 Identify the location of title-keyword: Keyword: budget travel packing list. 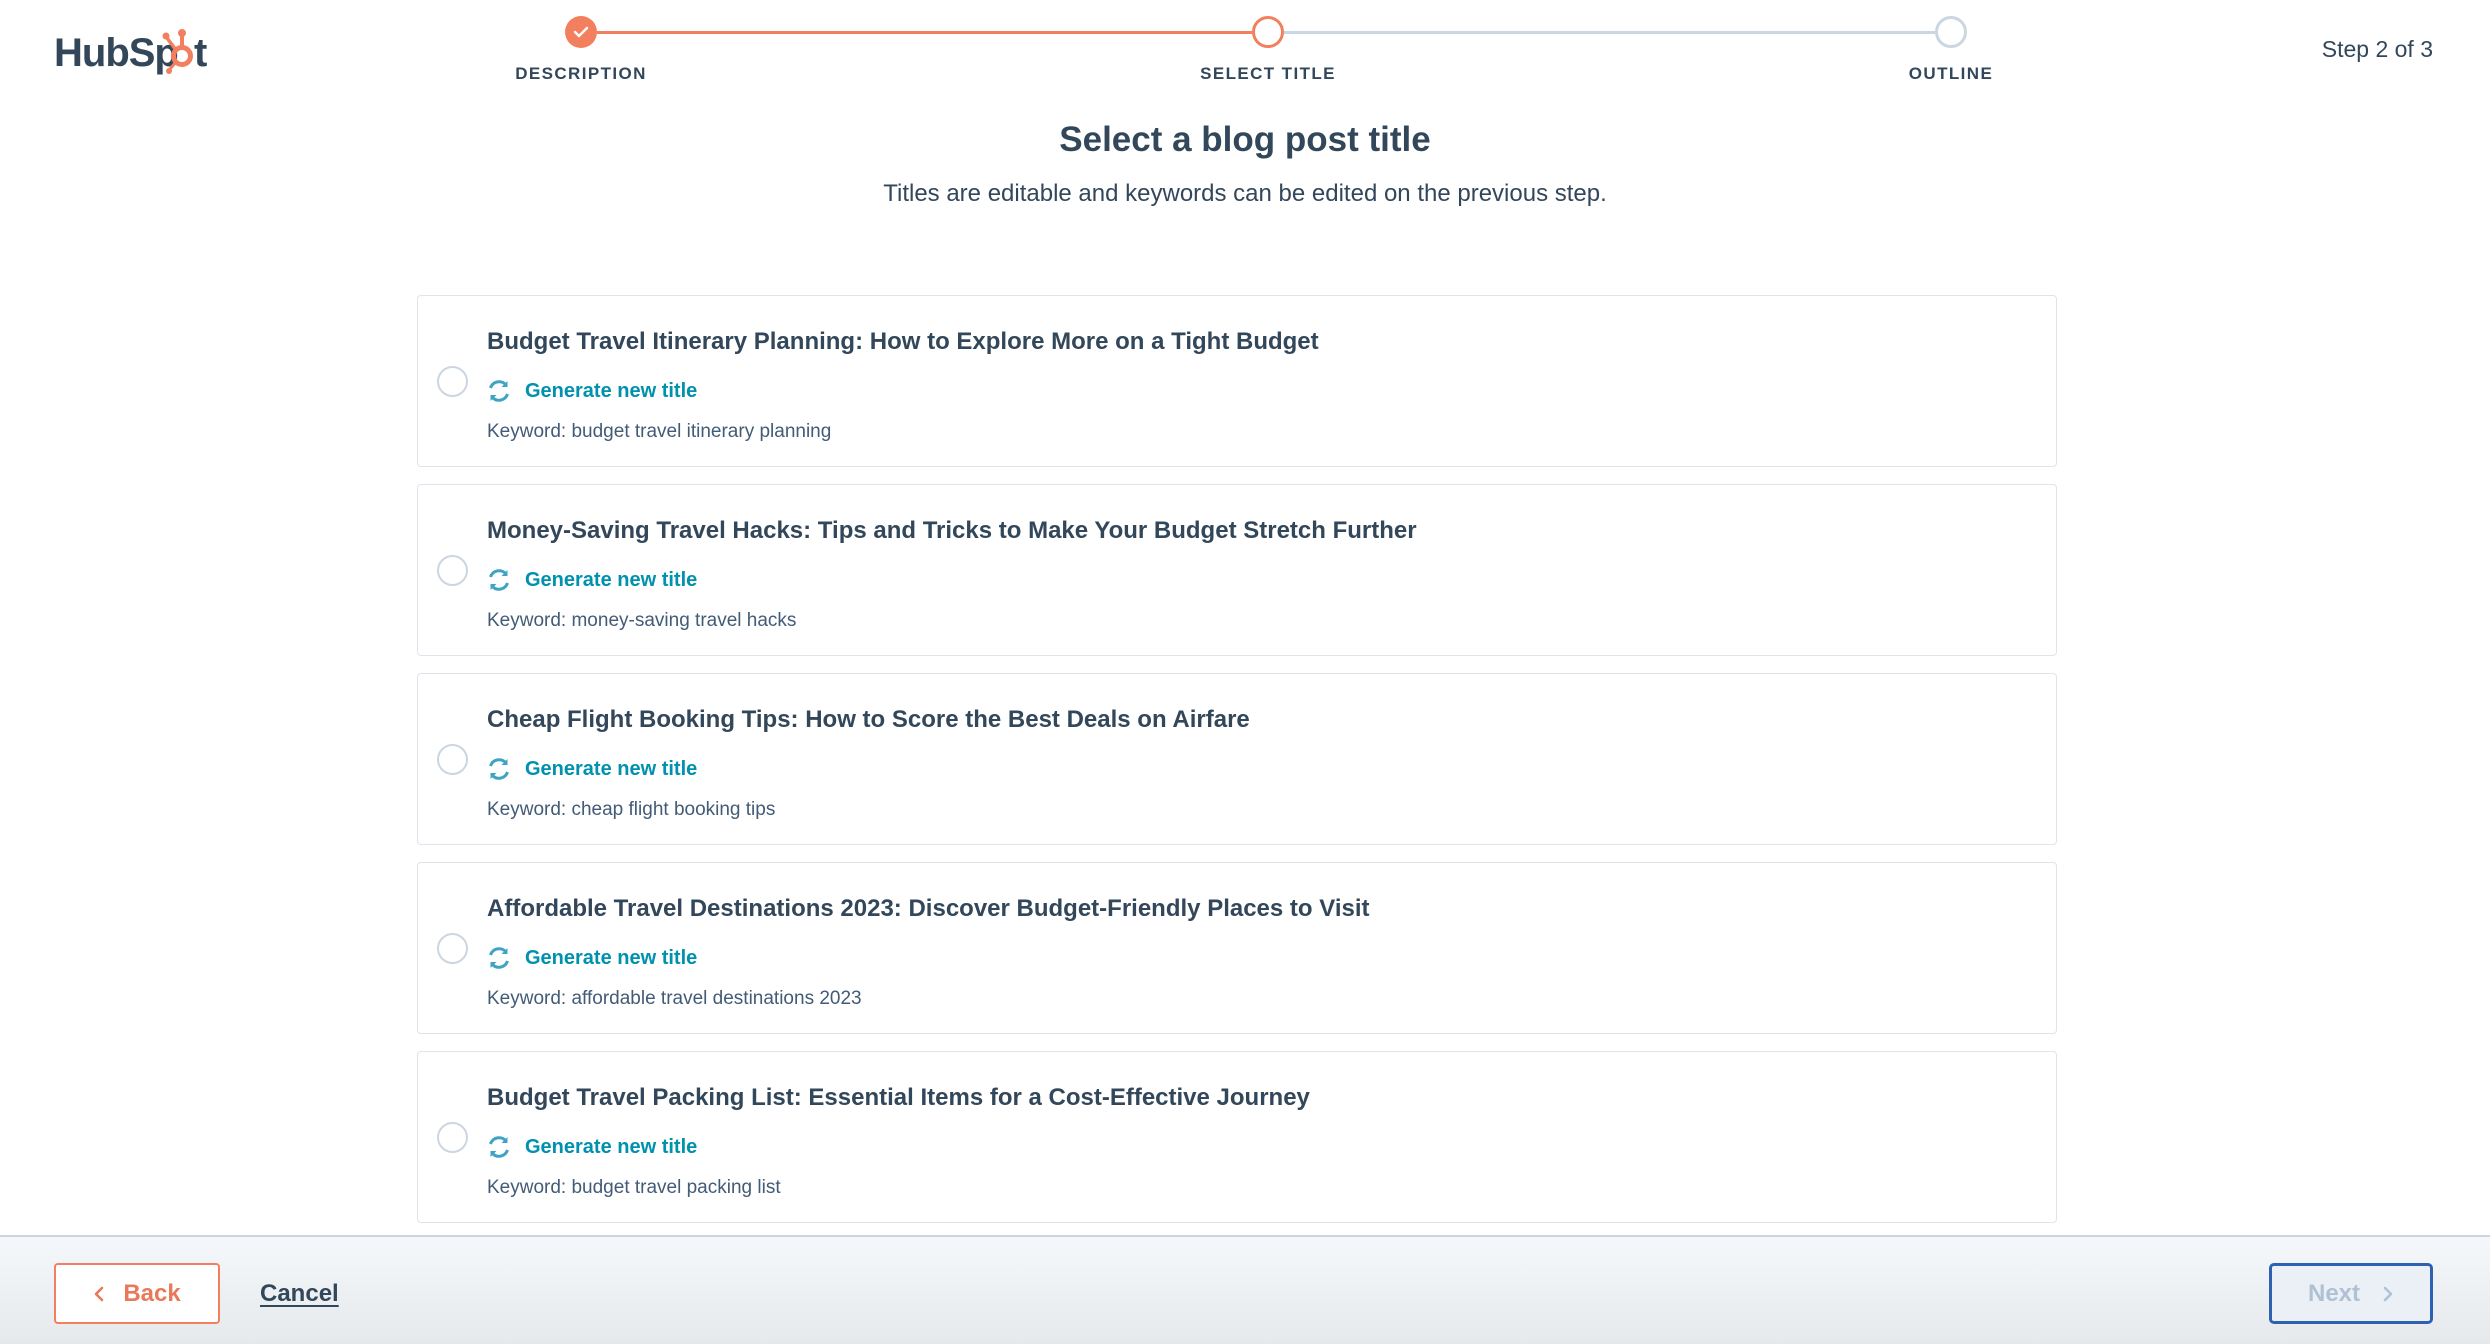
(634, 1187).